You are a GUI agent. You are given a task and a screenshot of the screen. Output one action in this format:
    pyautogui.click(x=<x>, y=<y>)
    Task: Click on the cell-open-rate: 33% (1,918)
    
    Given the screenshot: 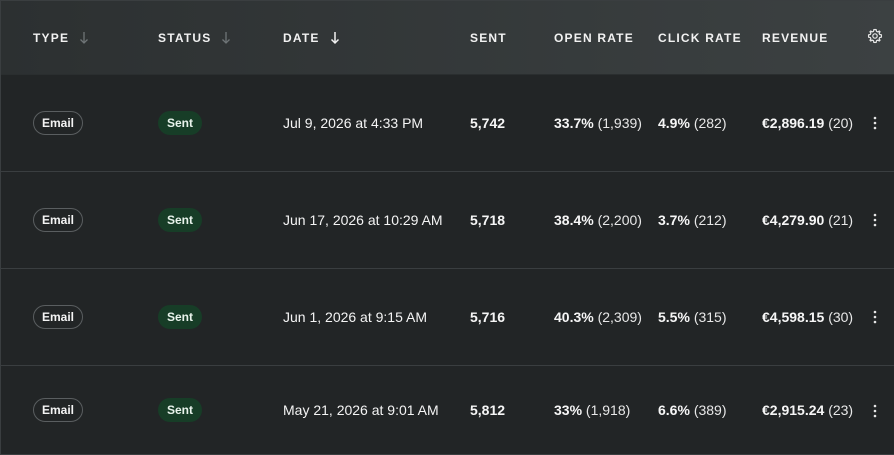 What is the action you would take?
    pyautogui.click(x=592, y=410)
    